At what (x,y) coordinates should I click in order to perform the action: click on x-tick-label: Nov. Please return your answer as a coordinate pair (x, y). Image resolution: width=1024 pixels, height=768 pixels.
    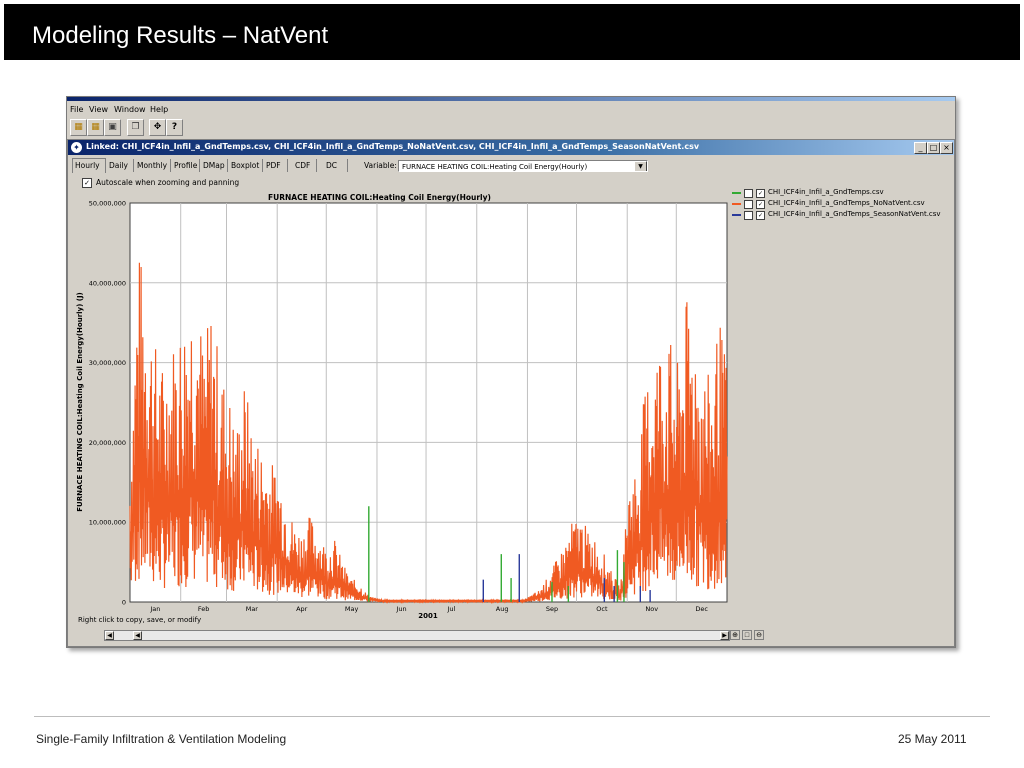
    Looking at the image, I should click on (651, 609).